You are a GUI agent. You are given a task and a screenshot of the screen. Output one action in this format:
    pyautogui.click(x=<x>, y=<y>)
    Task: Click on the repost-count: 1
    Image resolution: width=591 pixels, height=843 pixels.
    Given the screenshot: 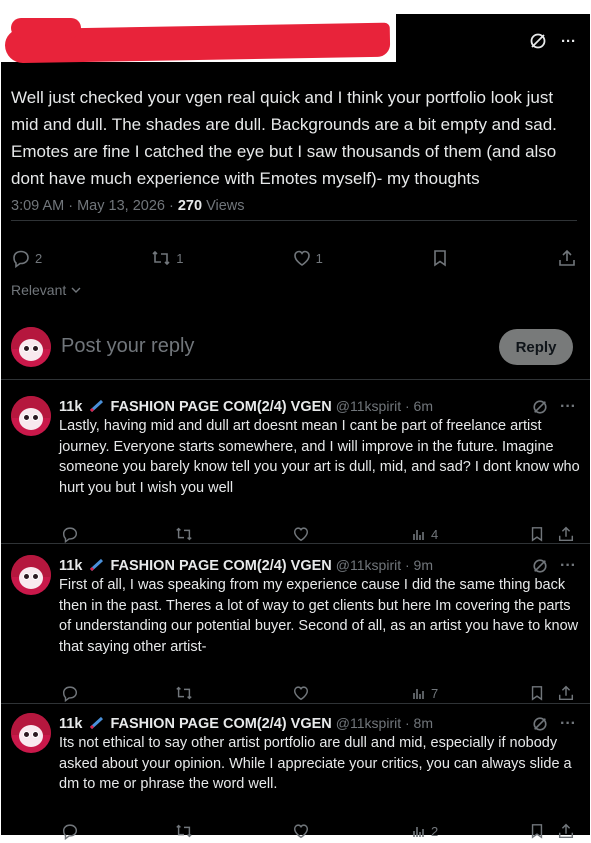 What is the action you would take?
    pyautogui.click(x=180, y=258)
    